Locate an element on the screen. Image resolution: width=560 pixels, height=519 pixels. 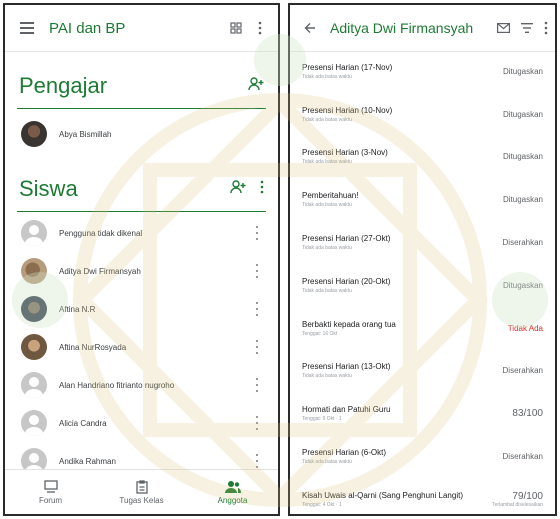
top-app-bar: Aditya Dwi Firmansyah is located at coordinates (422, 28).